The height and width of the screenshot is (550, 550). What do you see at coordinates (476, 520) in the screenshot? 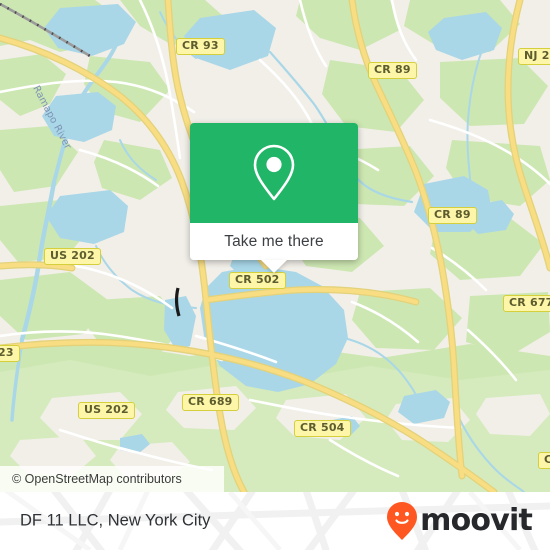
I see `moovit-wordmark: moovit` at bounding box center [476, 520].